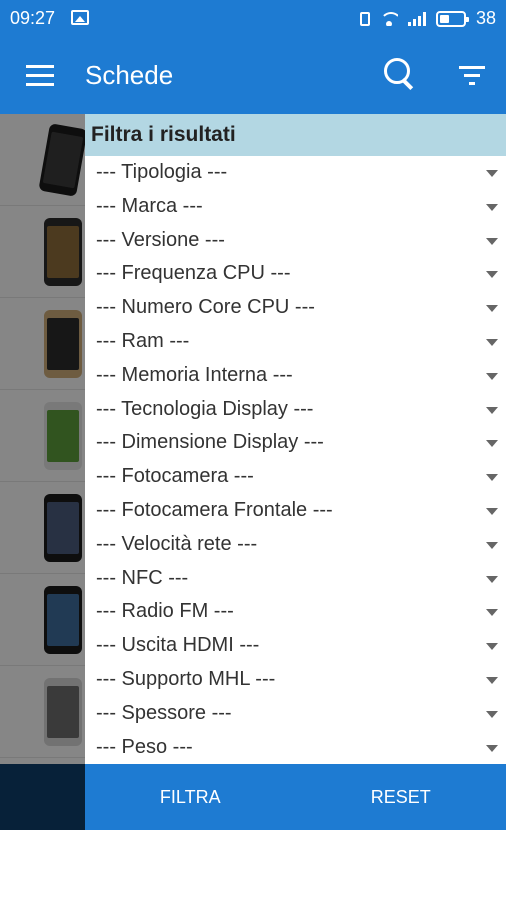  Describe the element at coordinates (295, 579) in the screenshot. I see `filter-select: --- NFC ---` at that location.